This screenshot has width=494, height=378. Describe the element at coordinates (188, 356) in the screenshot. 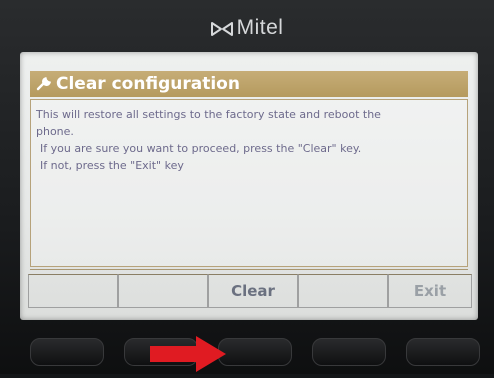

I see `red-arrow-icon` at that location.